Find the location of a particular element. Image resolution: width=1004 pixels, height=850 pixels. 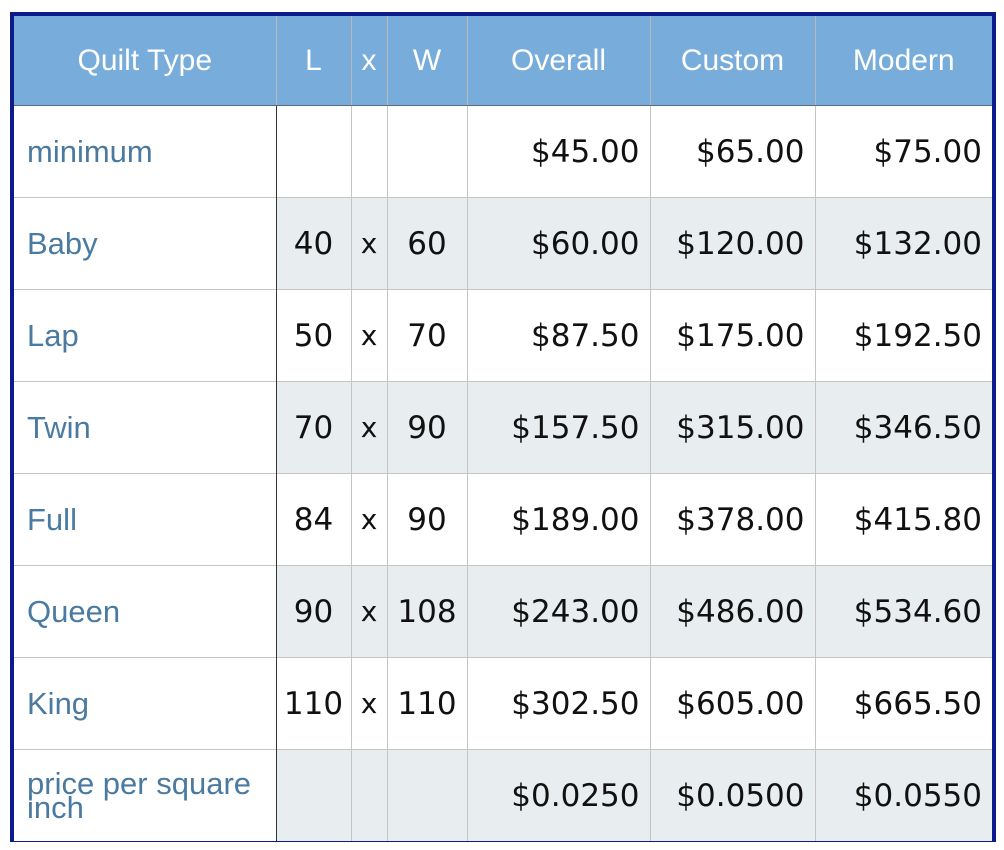

cell-quilt-type: price per square inch is located at coordinates (145, 795).